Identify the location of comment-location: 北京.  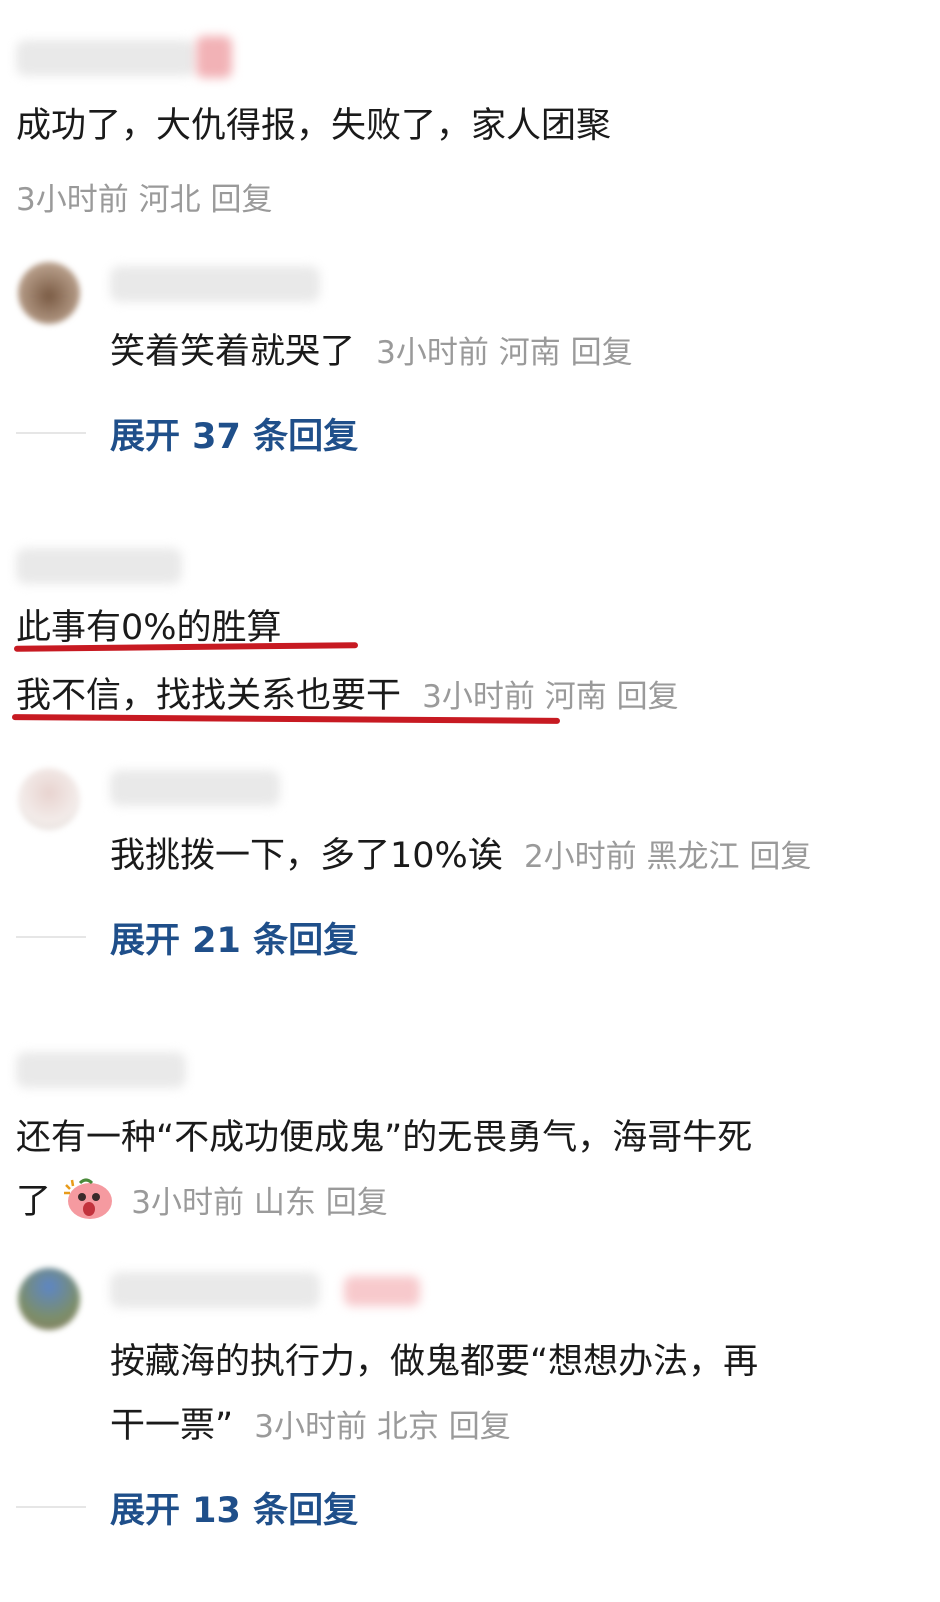
(407, 1427).